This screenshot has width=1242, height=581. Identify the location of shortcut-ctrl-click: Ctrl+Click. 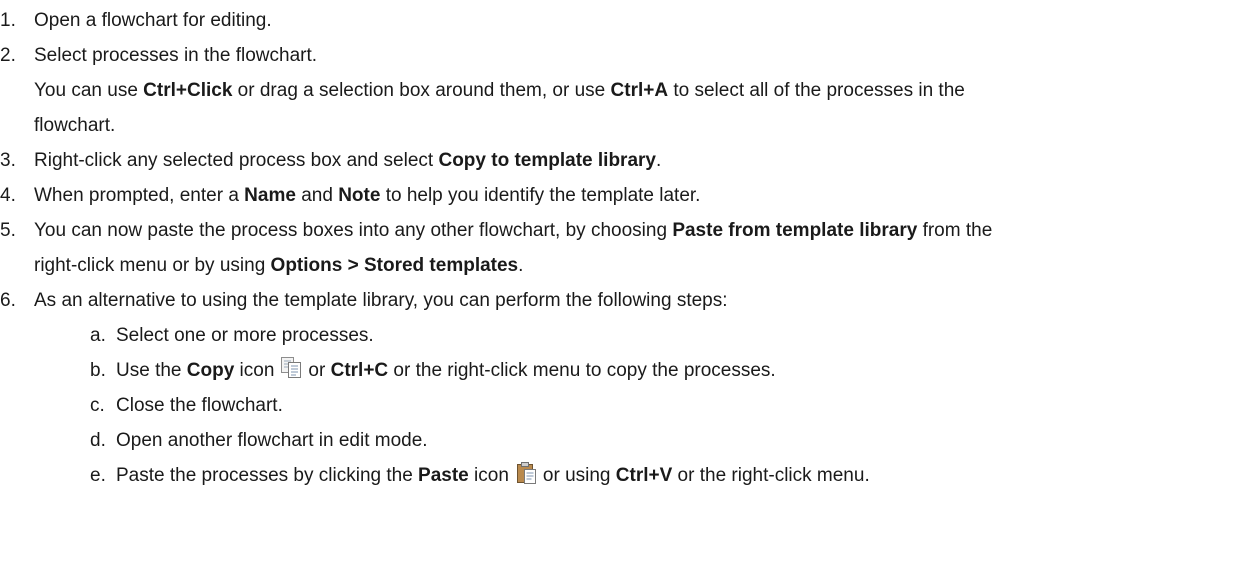
(188, 90).